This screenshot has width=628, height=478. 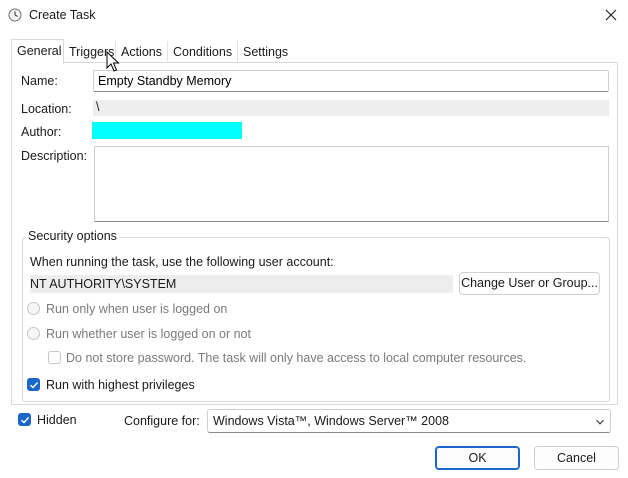 I want to click on tab-actions: Actions, so click(x=142, y=52).